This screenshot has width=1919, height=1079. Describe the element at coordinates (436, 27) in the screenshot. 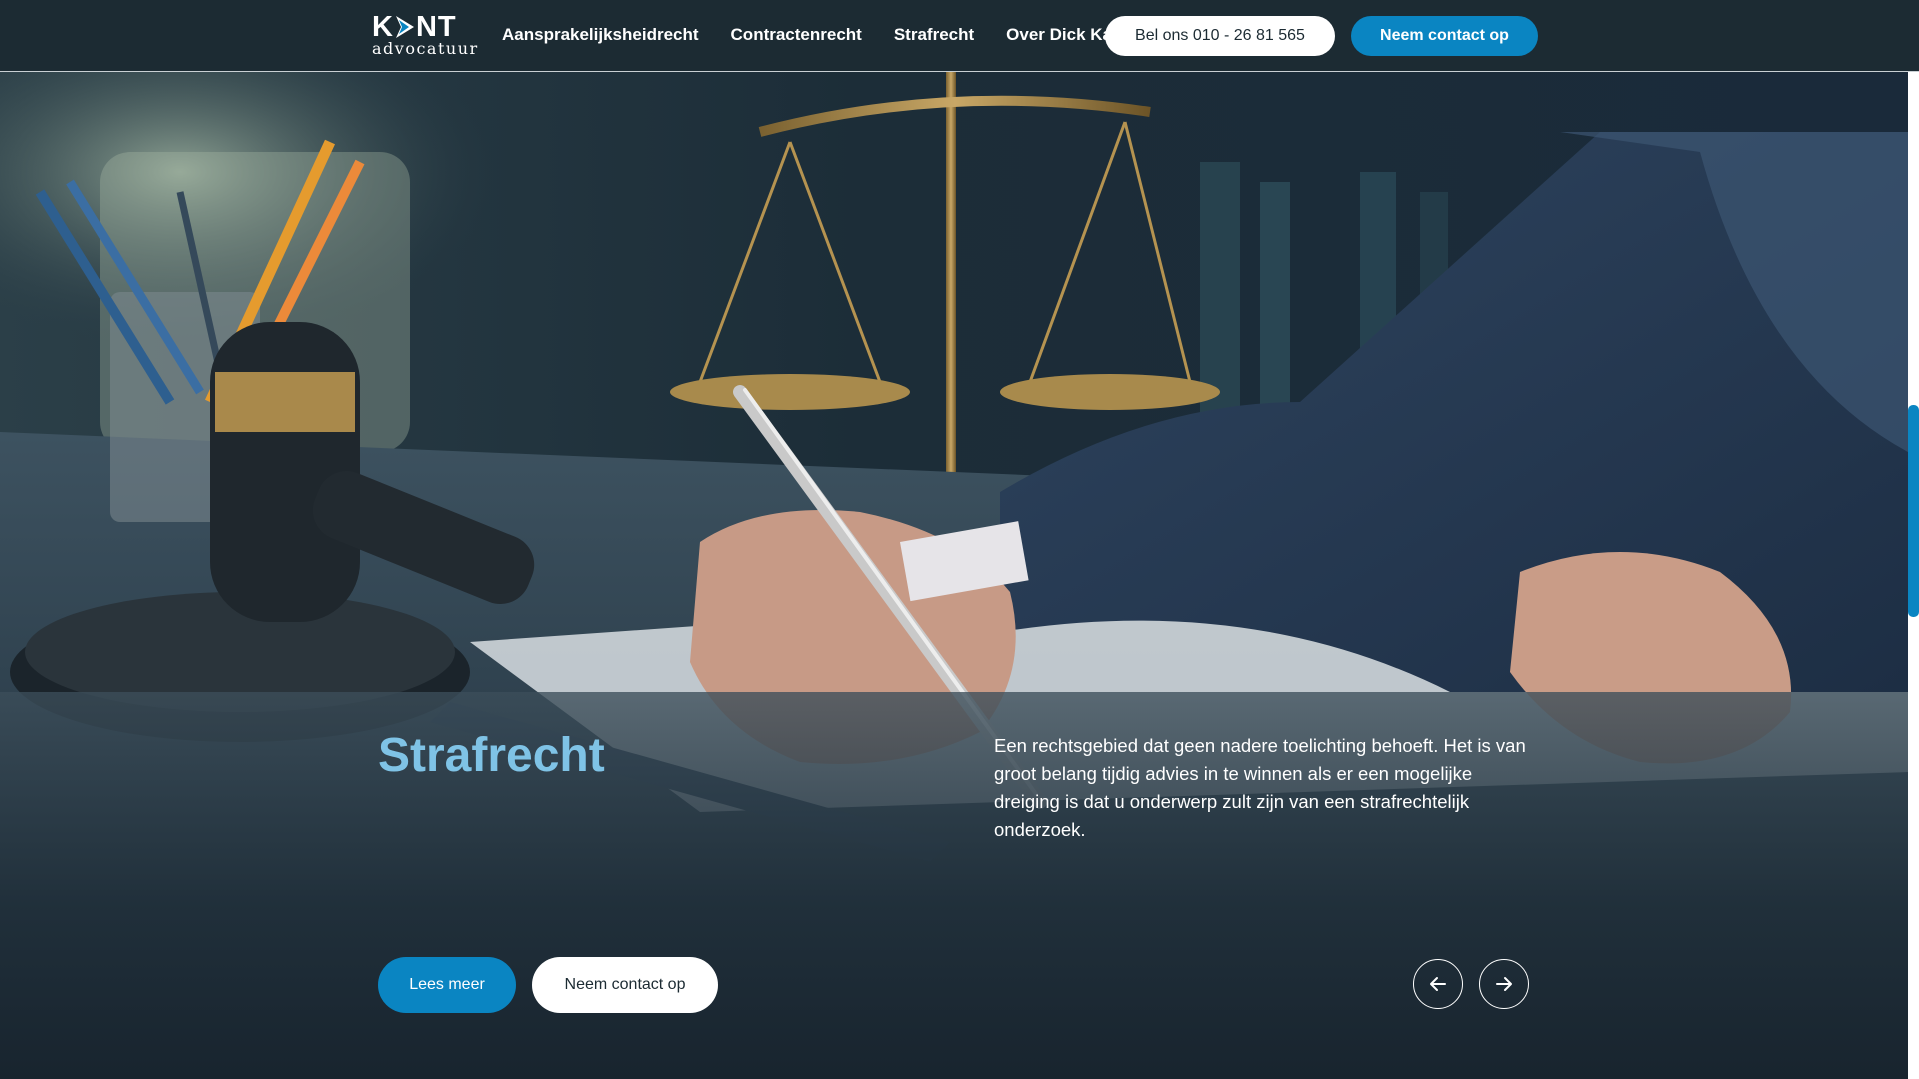

I see `logo-letters-nt: NT` at that location.